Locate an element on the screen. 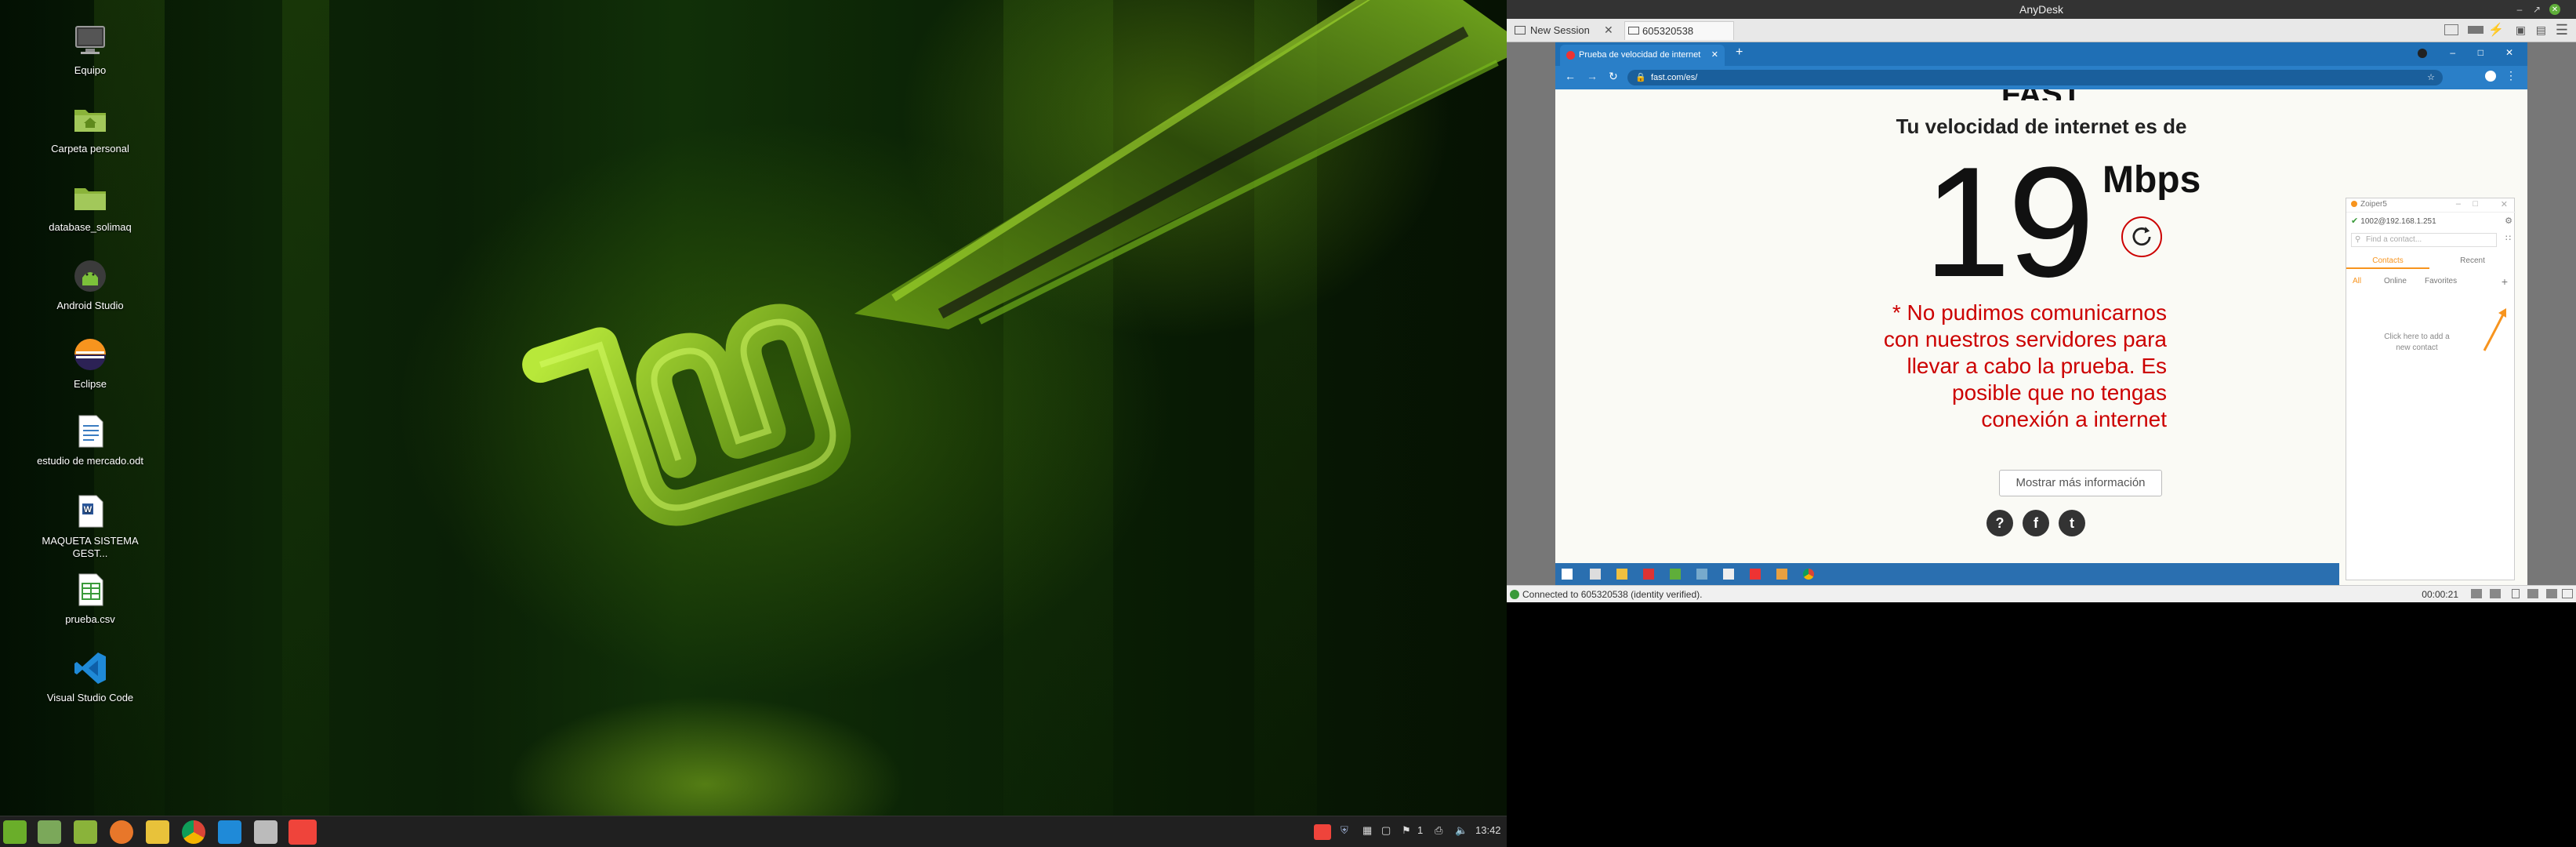 The height and width of the screenshot is (847, 2576). tab-new-session: New Session is located at coordinates (1556, 30).